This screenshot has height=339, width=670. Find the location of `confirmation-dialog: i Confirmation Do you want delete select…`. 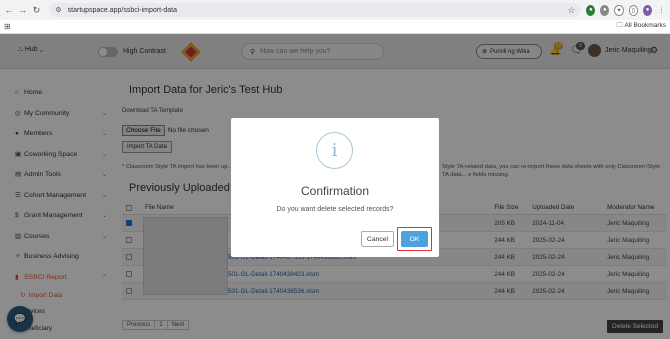

confirmation-dialog: i Confirmation Do you want delete select… is located at coordinates (335, 187).